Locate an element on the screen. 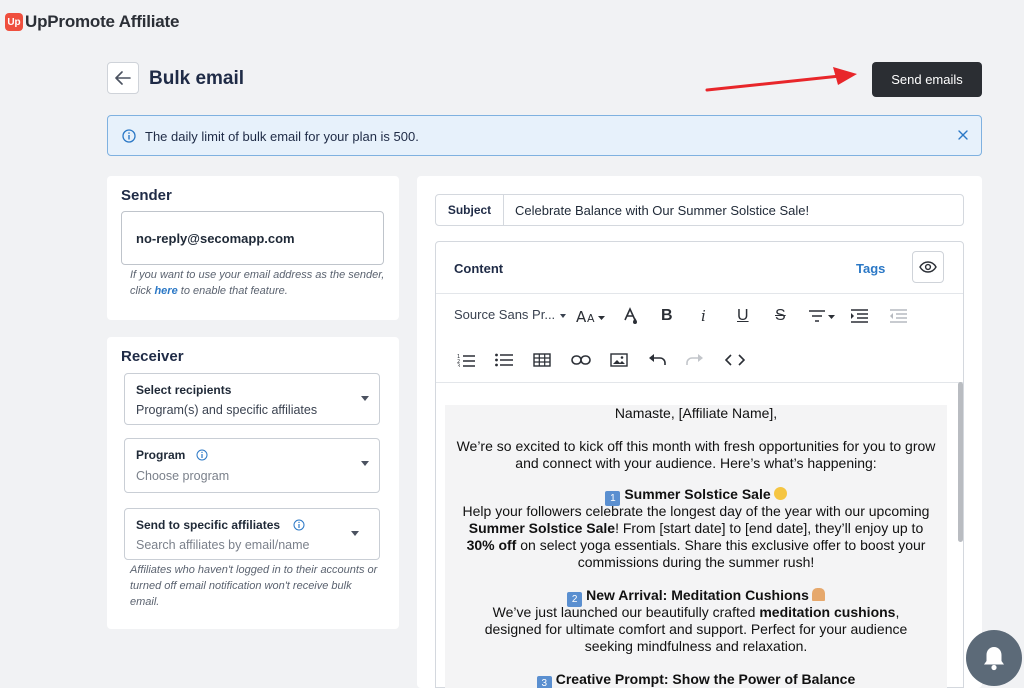  arrow-left-icon is located at coordinates (123, 78).